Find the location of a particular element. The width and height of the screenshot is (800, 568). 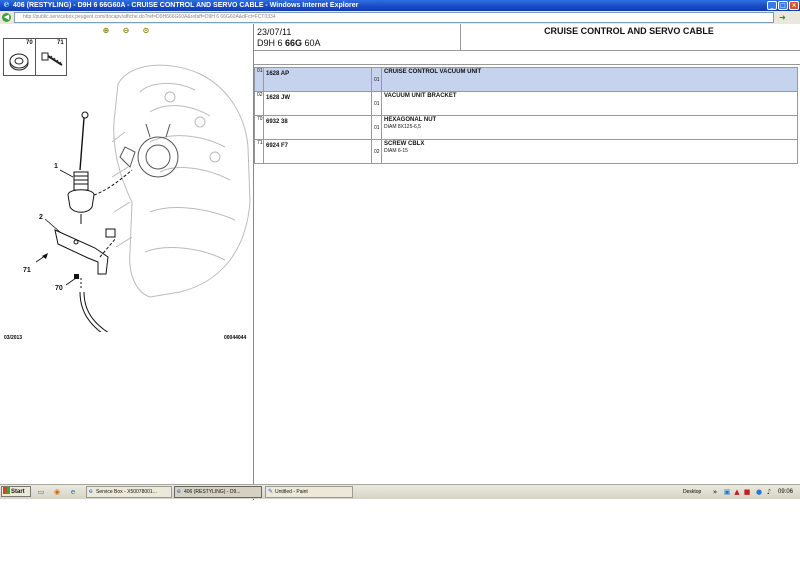

table-row: 01 1628 AP 01 CRUISE CONTROL VACUUM UNIT is located at coordinates (526, 79).